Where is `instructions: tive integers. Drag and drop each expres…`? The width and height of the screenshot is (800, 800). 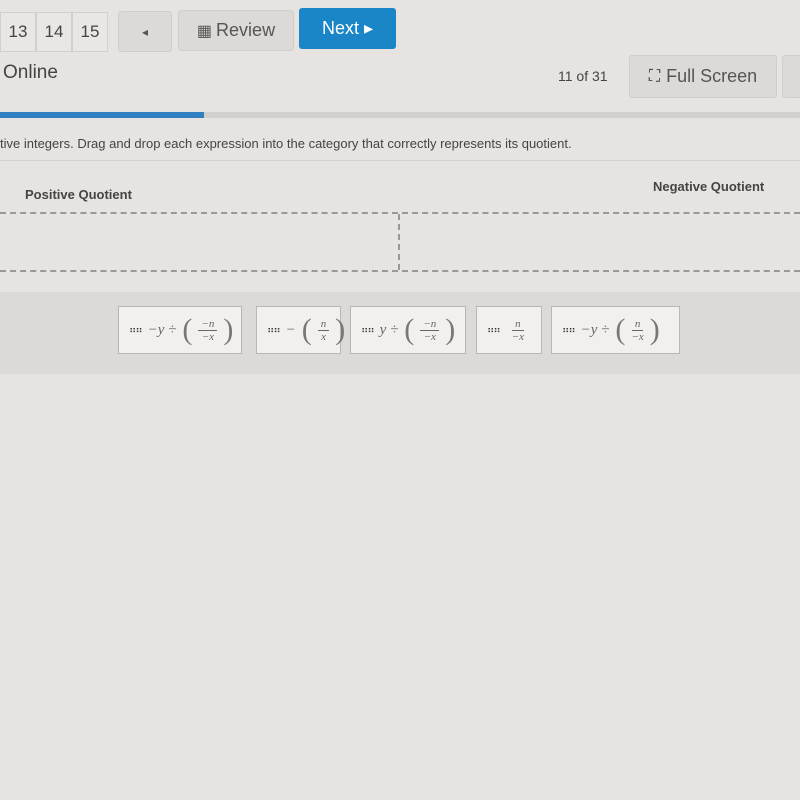
instructions: tive integers. Drag and drop each expres… is located at coordinates (286, 143).